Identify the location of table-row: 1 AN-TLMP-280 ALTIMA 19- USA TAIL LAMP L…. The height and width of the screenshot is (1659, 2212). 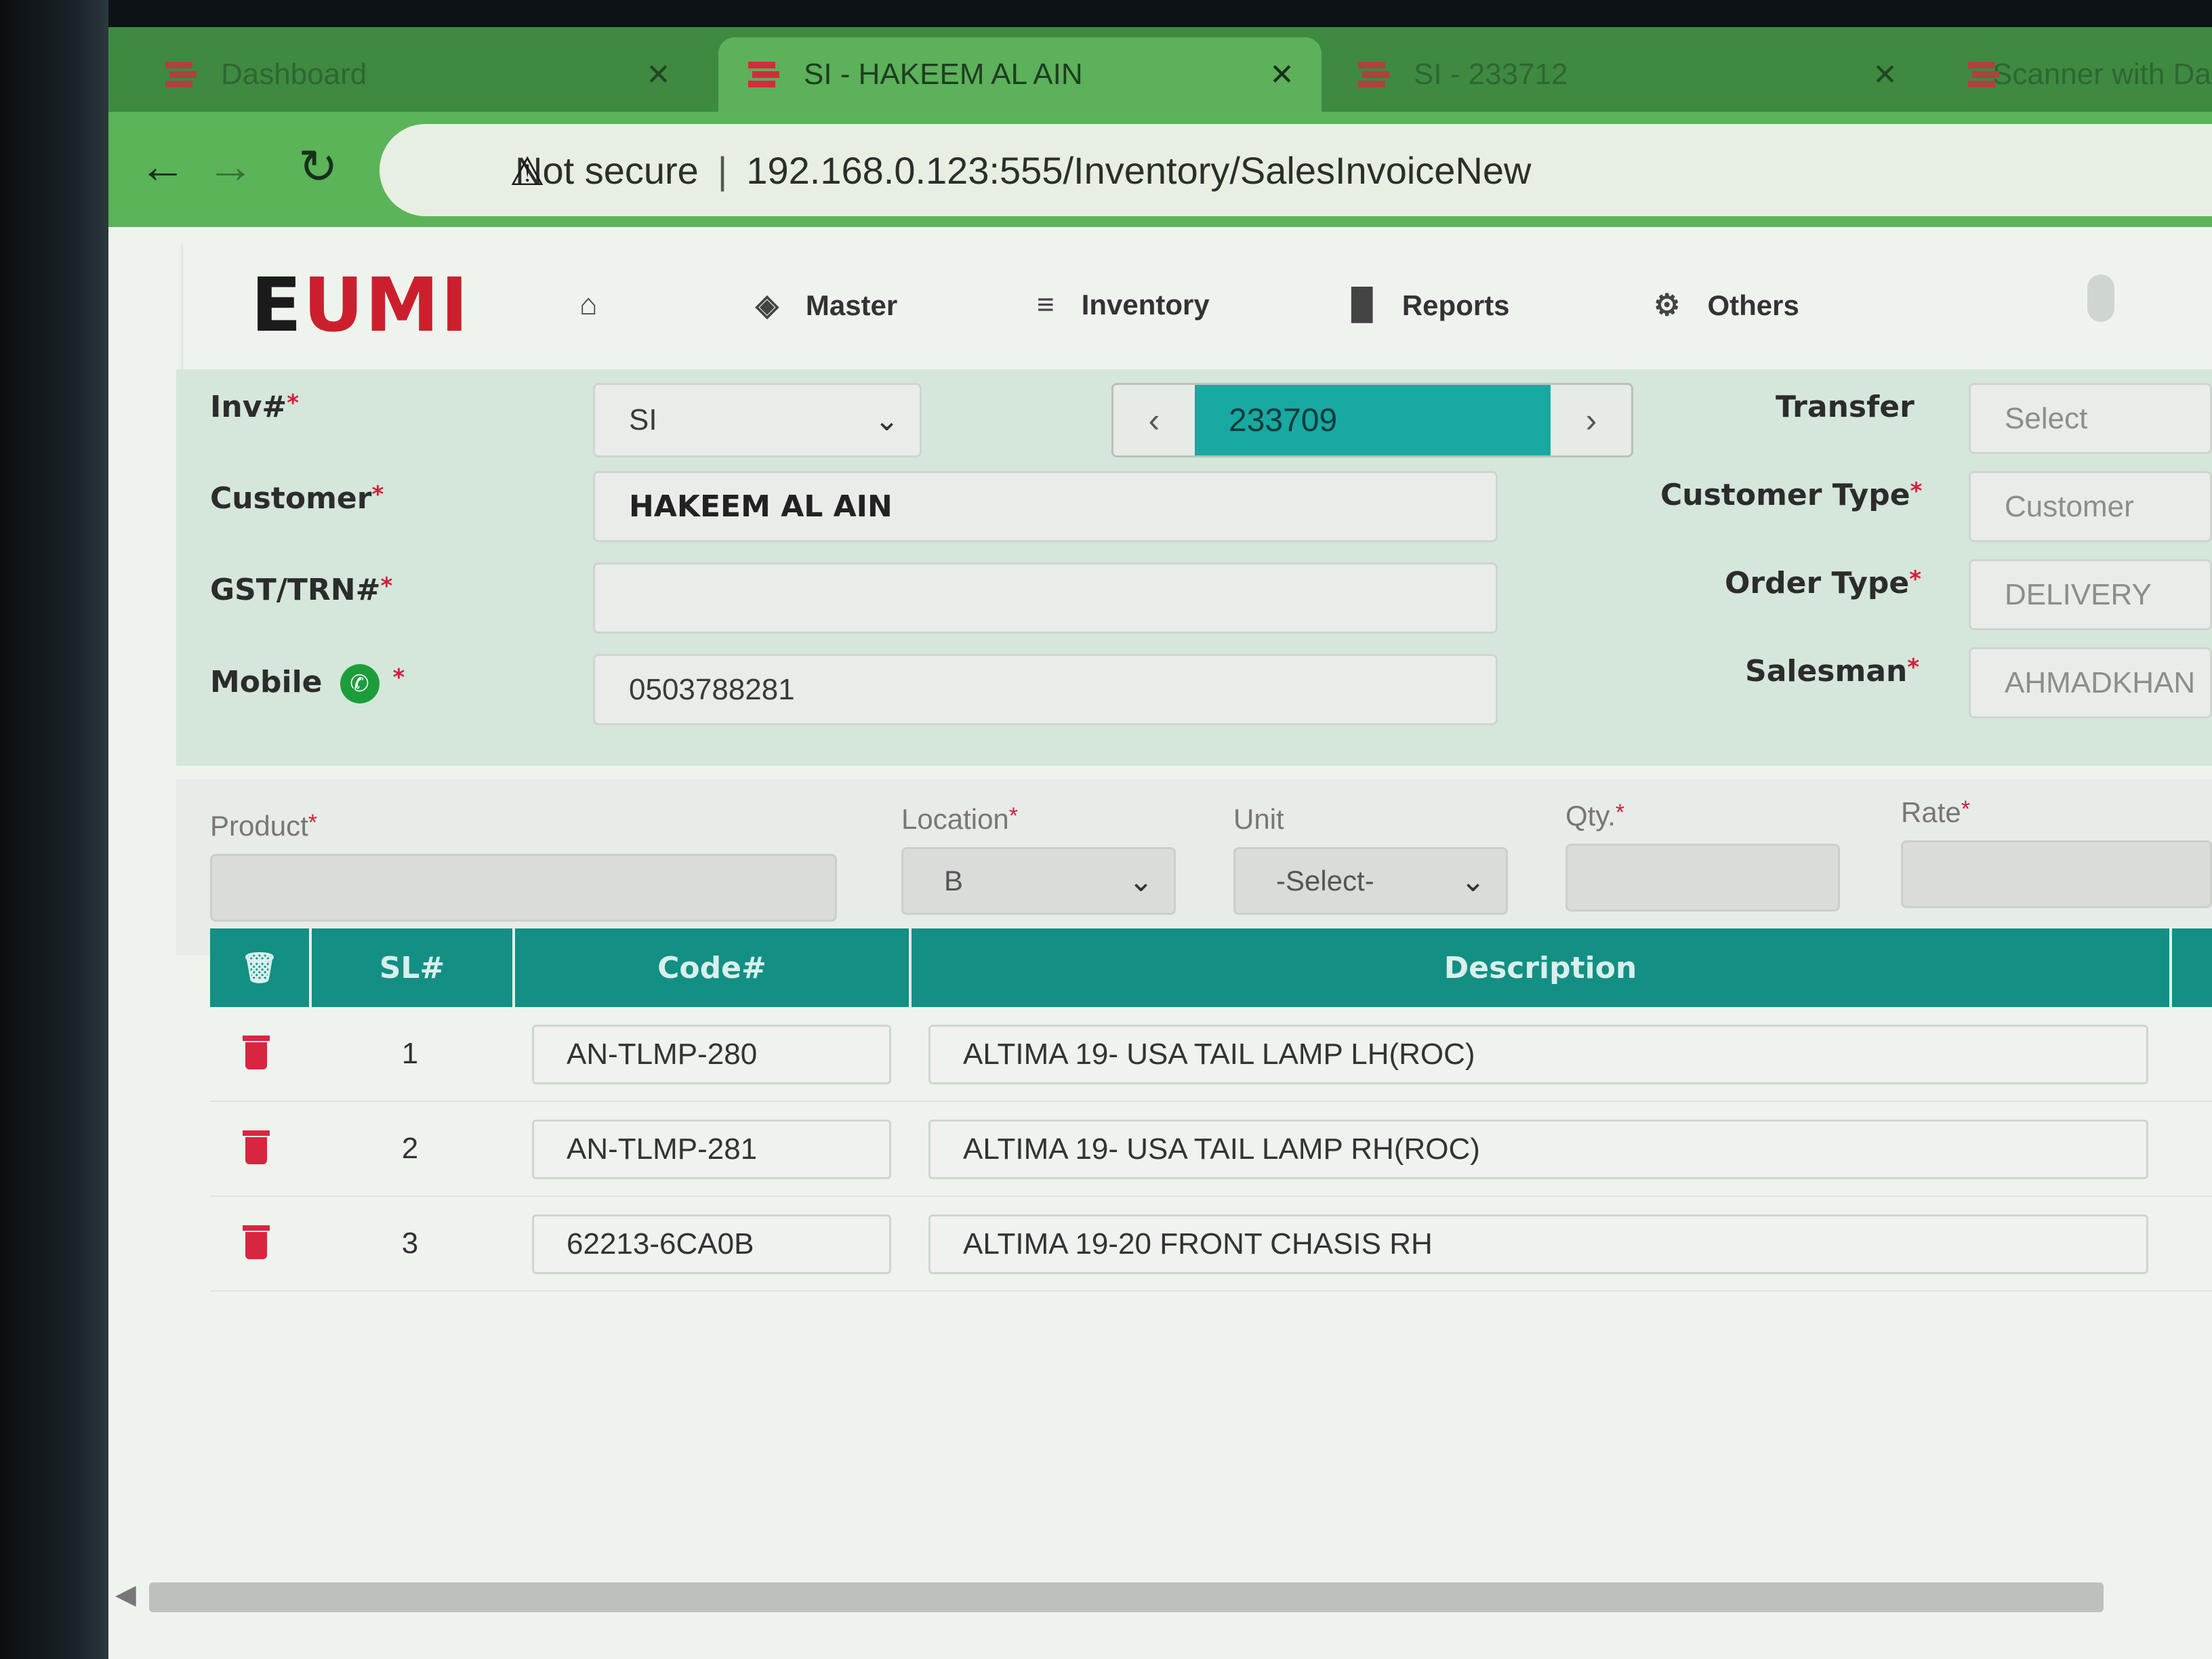
(1211, 1054).